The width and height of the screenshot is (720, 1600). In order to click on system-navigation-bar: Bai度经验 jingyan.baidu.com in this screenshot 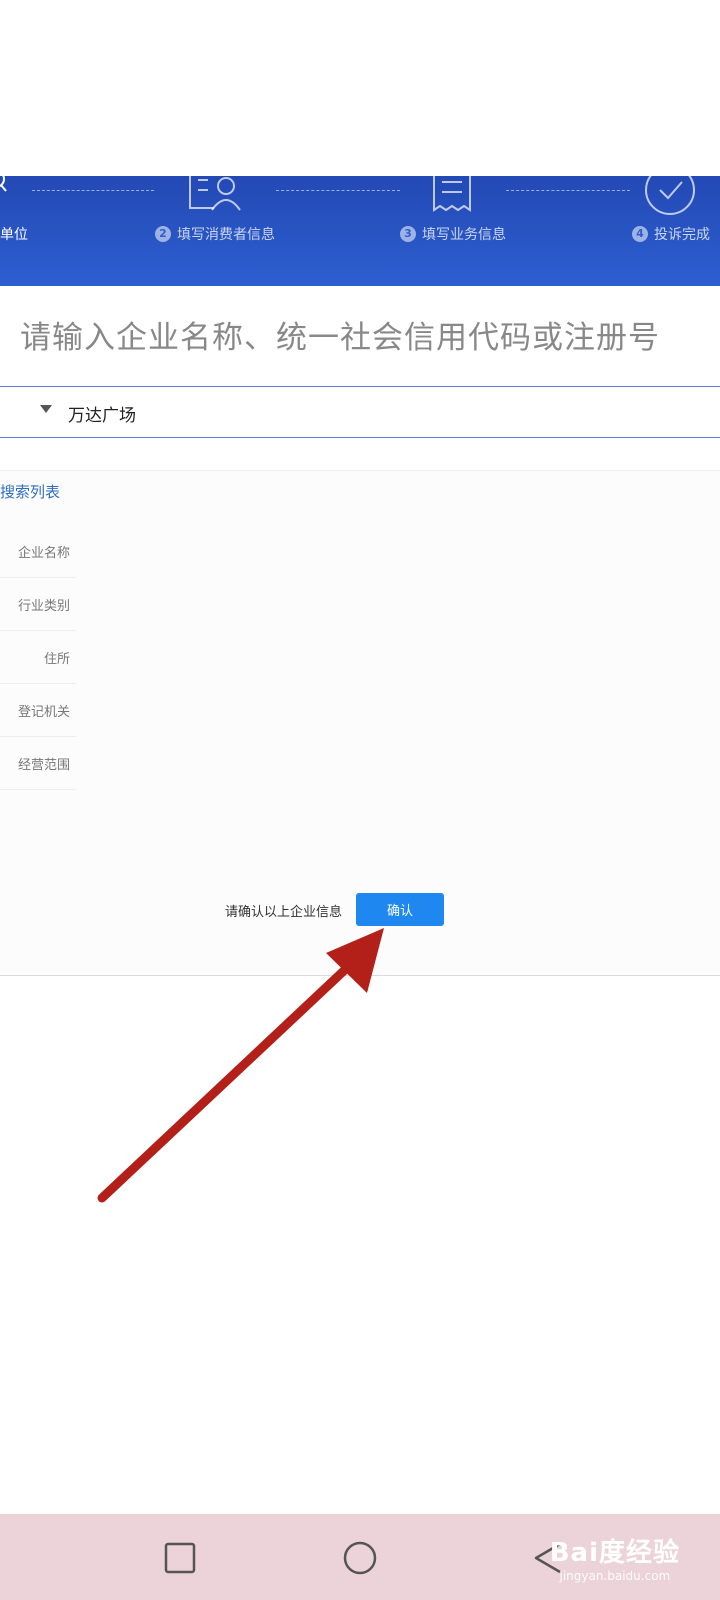, I will do `click(360, 1557)`.